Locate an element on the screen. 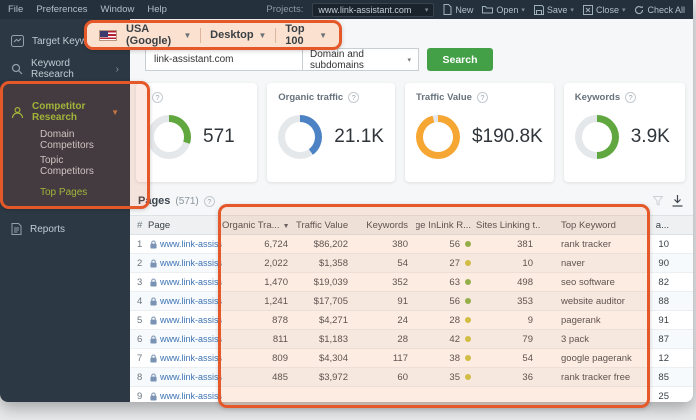 Image resolution: width=696 pixels, height=420 pixels. domain-input: link-assistant.com is located at coordinates (224, 59).